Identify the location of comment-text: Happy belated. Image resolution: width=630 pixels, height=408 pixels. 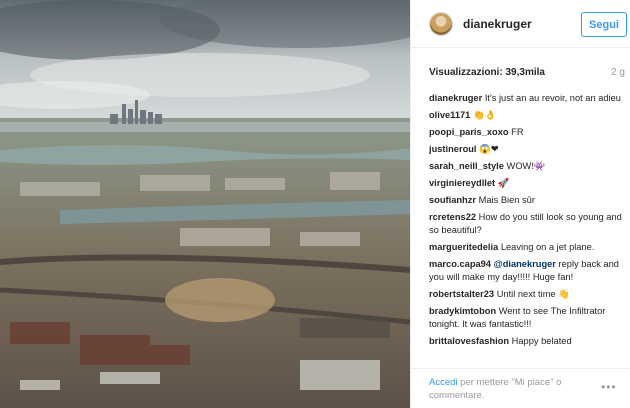
(541, 341).